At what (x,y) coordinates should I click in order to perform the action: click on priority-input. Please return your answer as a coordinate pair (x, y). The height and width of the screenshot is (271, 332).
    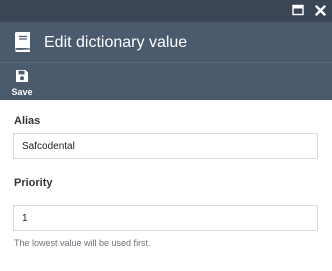
    Looking at the image, I should click on (165, 218).